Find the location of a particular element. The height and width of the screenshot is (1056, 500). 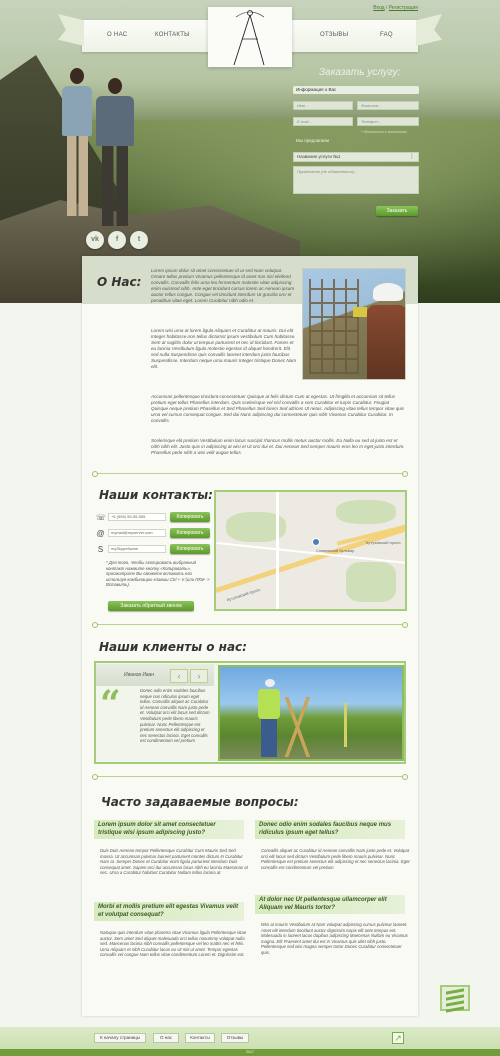

footer-link-about: О нас is located at coordinates (166, 1038).